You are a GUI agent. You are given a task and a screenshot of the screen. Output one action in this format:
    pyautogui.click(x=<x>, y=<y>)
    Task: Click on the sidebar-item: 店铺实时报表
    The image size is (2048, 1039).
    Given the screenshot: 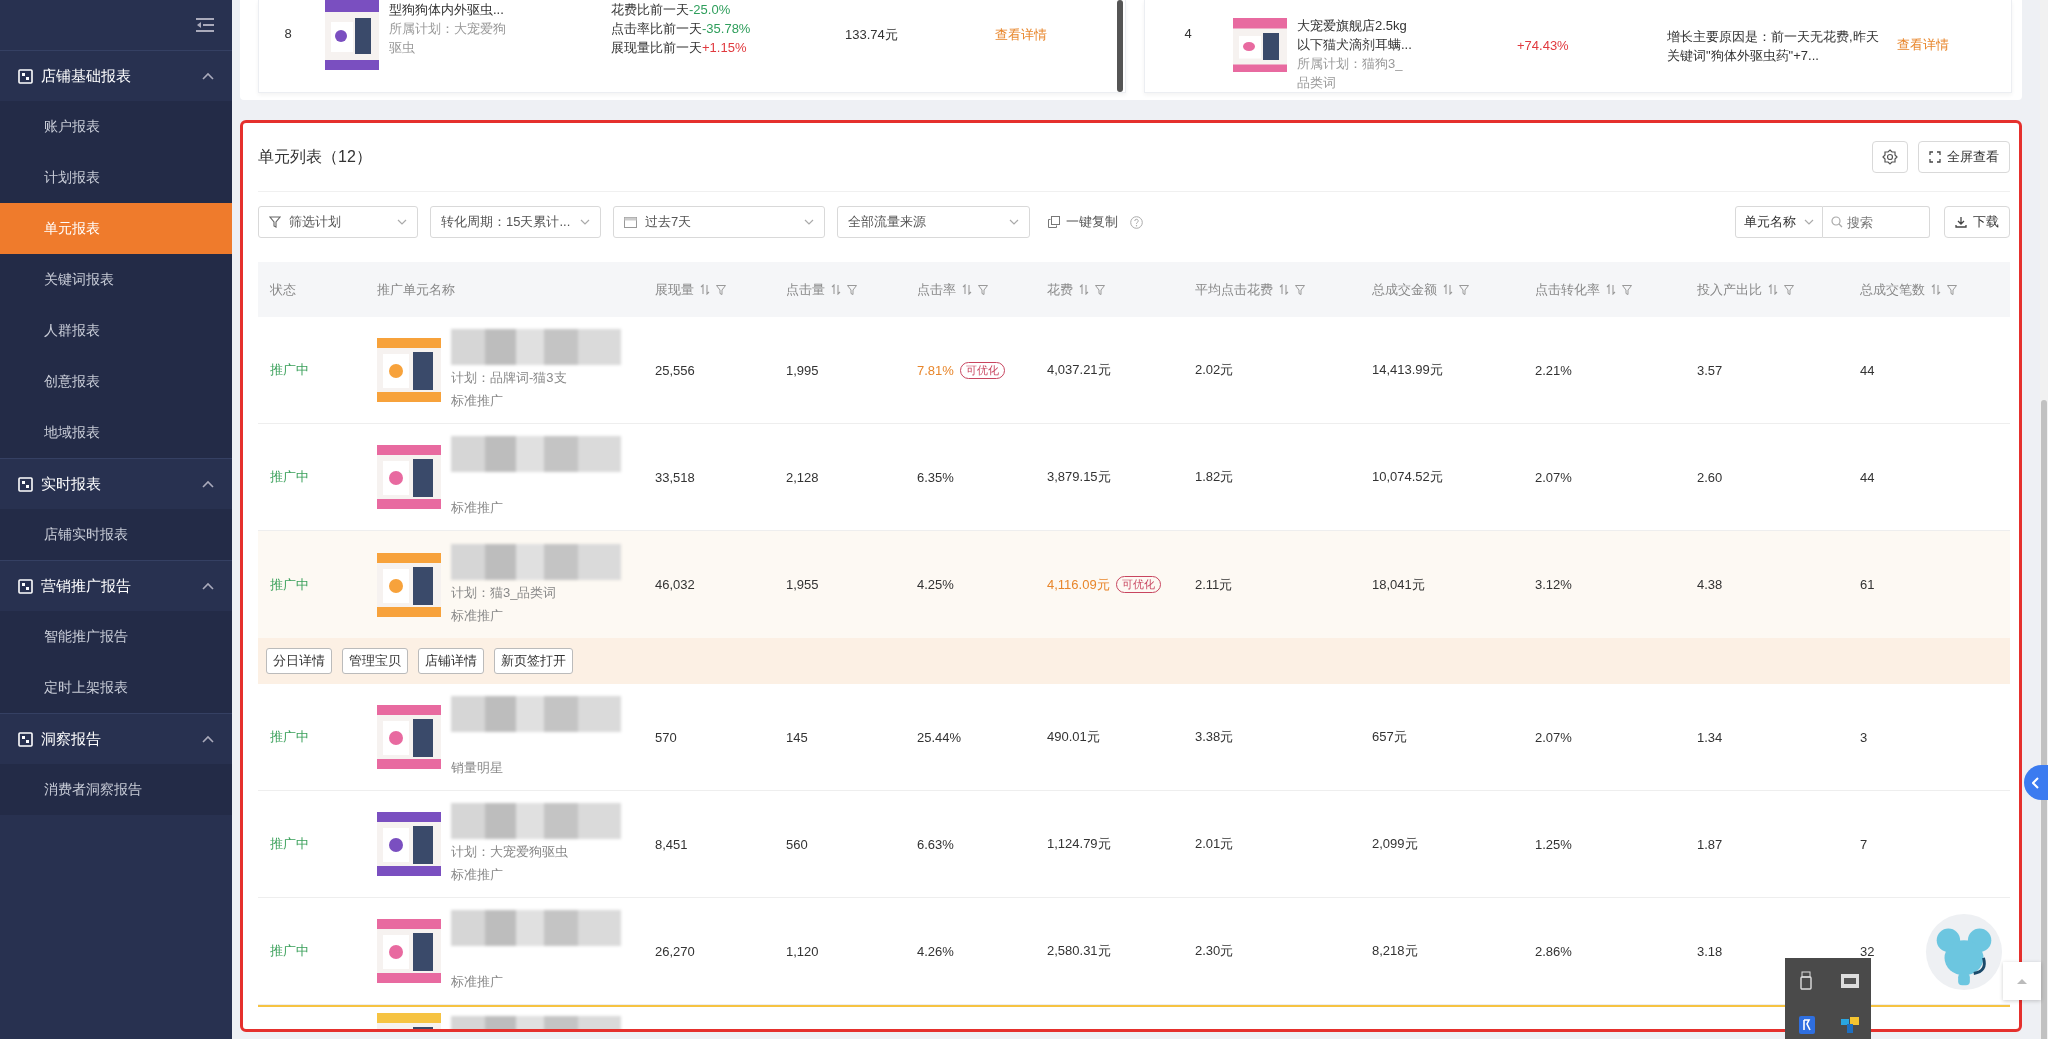 What is the action you would take?
    pyautogui.click(x=116, y=534)
    